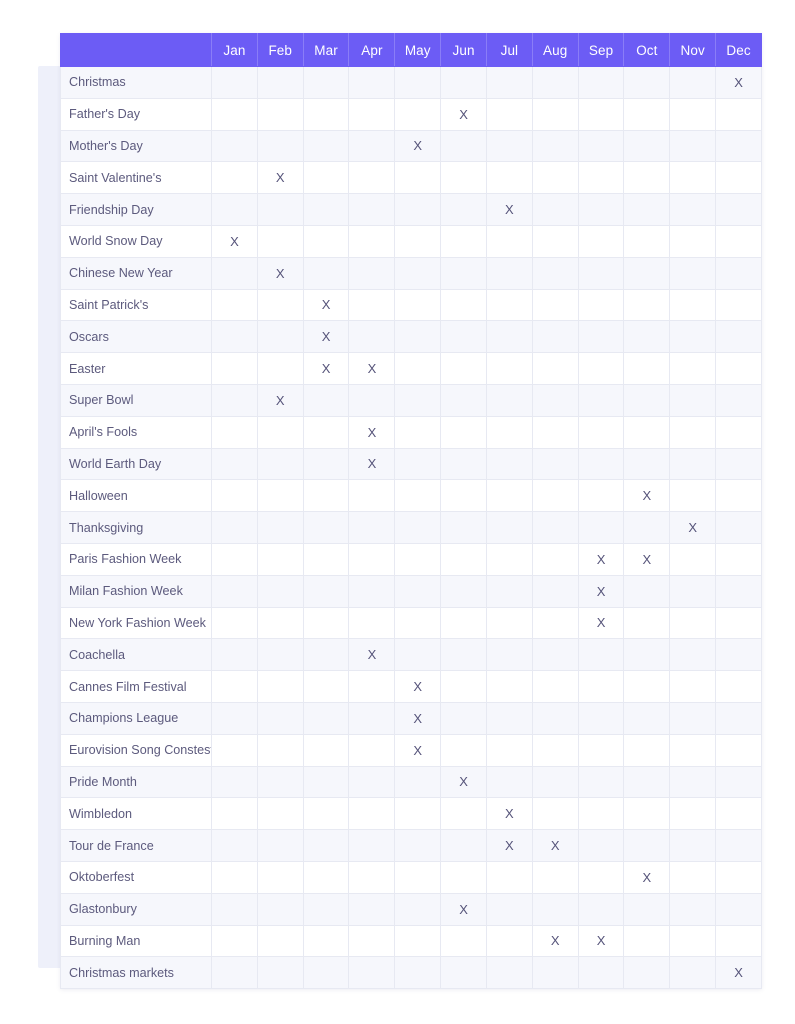  What do you see at coordinates (509, 50) in the screenshot?
I see `header-cell-month-jul: Jul` at bounding box center [509, 50].